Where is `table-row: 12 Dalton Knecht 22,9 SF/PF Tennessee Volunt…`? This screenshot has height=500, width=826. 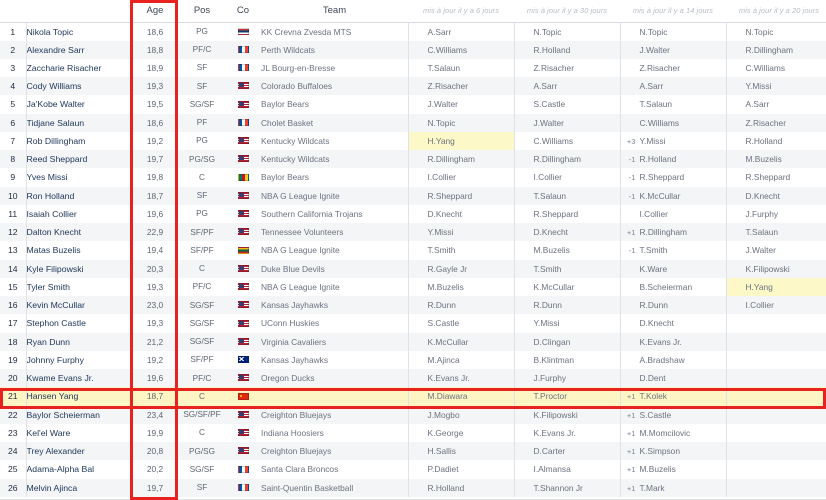
table-row: 12 Dalton Knecht 22,9 SF/PF Tennessee Volunt… is located at coordinates (413, 232).